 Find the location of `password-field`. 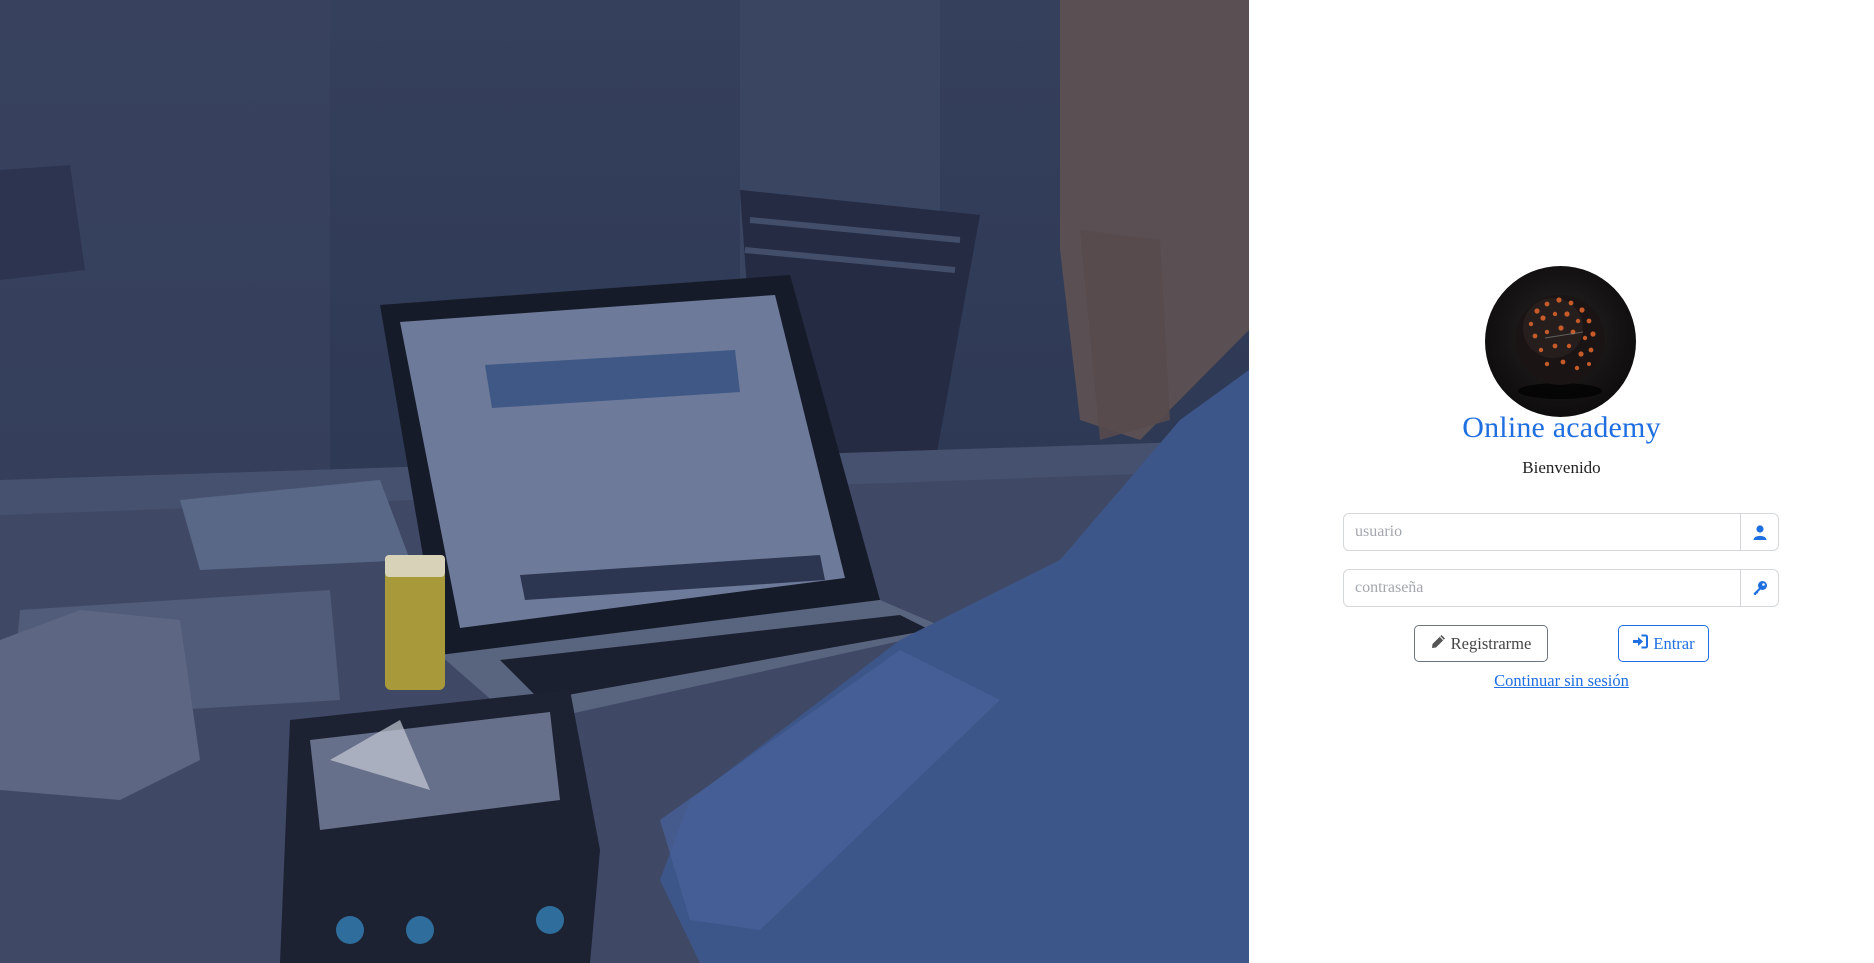

password-field is located at coordinates (1561, 588).